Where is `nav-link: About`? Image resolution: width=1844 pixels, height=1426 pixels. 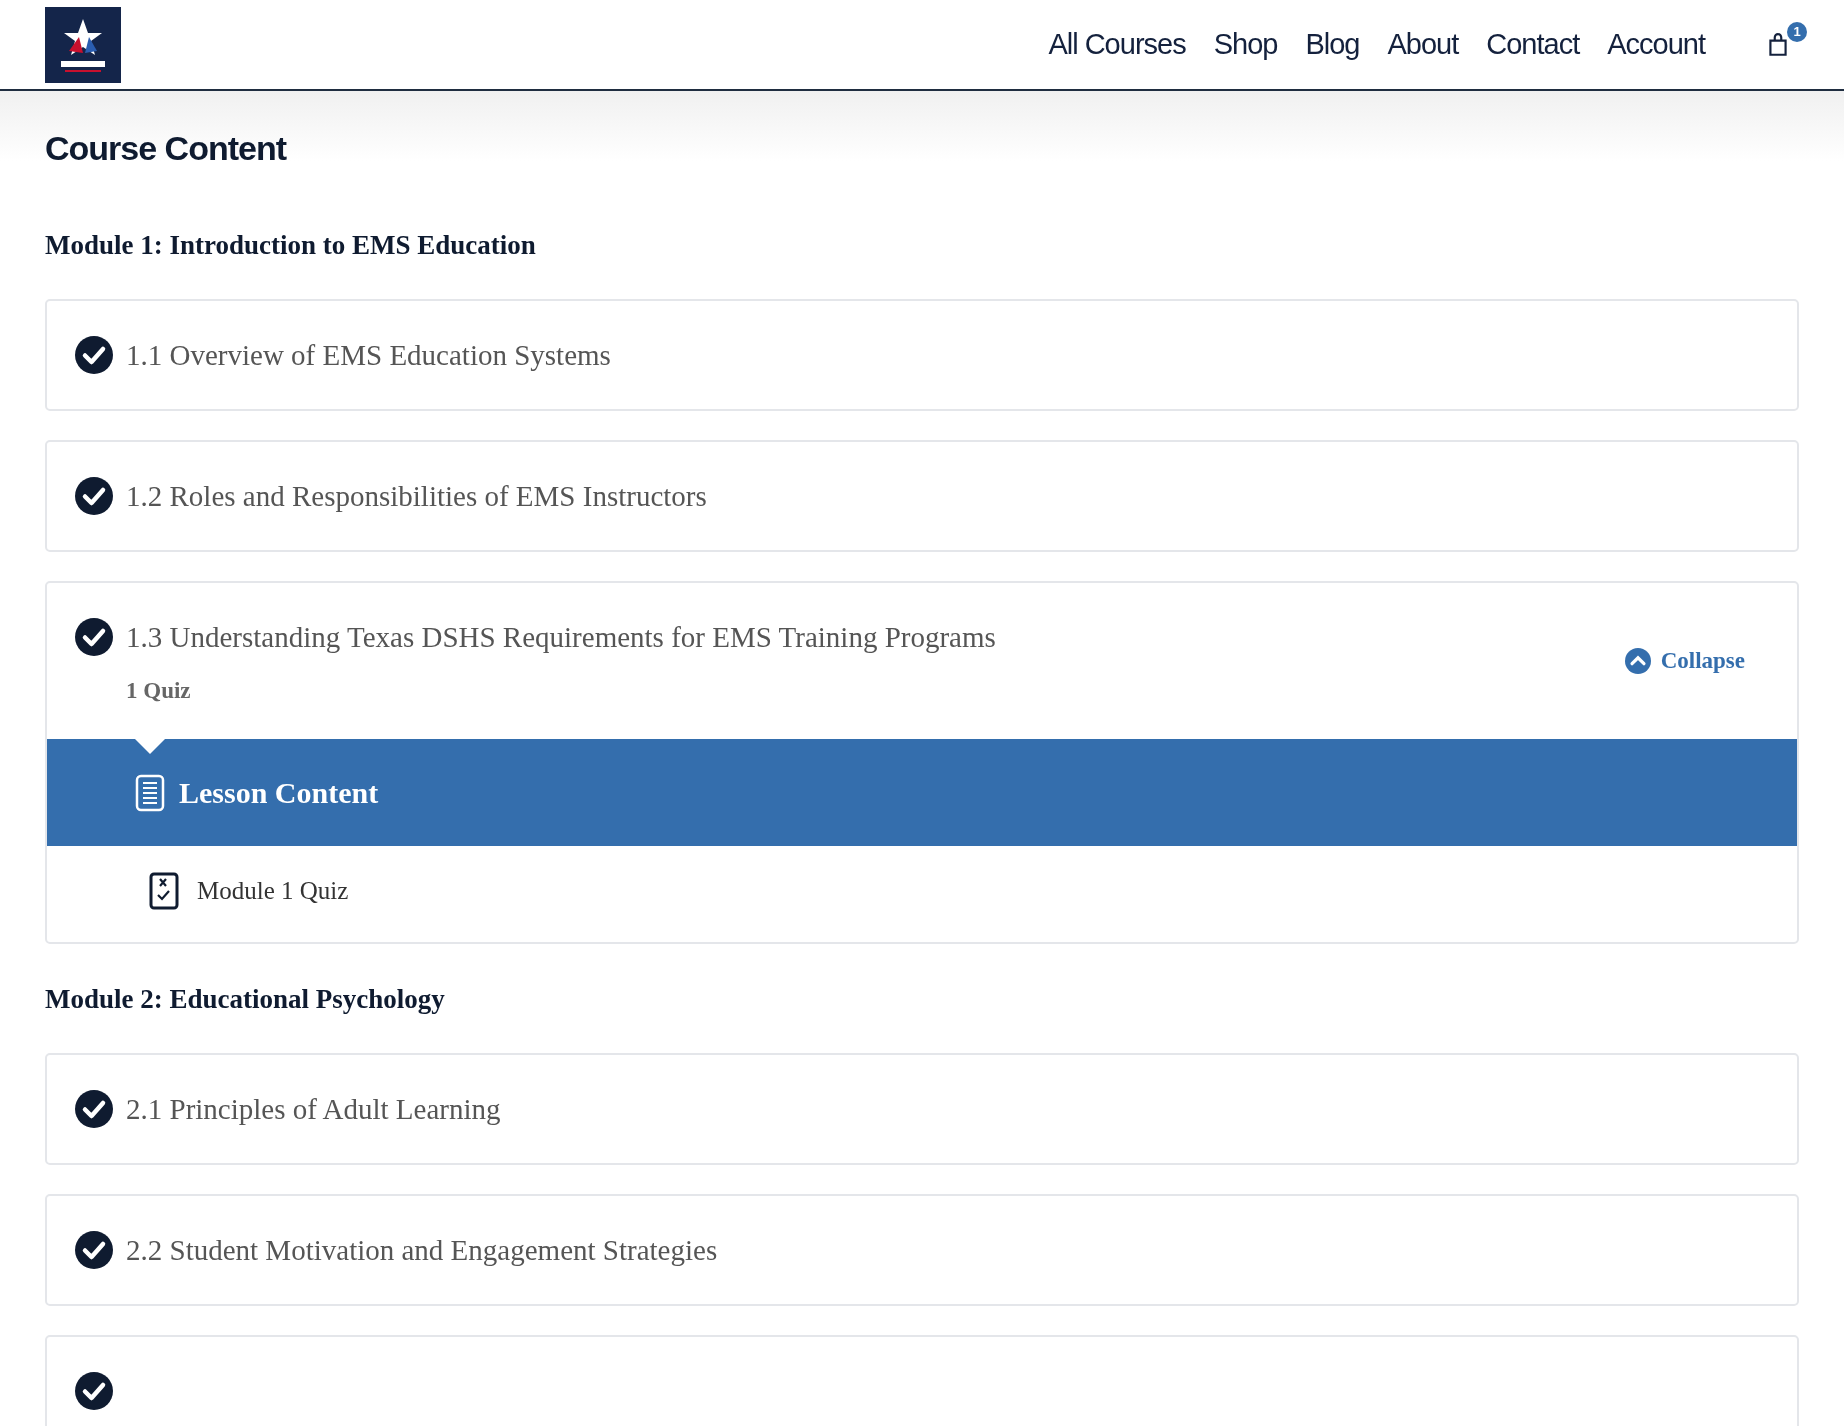 nav-link: About is located at coordinates (1423, 44).